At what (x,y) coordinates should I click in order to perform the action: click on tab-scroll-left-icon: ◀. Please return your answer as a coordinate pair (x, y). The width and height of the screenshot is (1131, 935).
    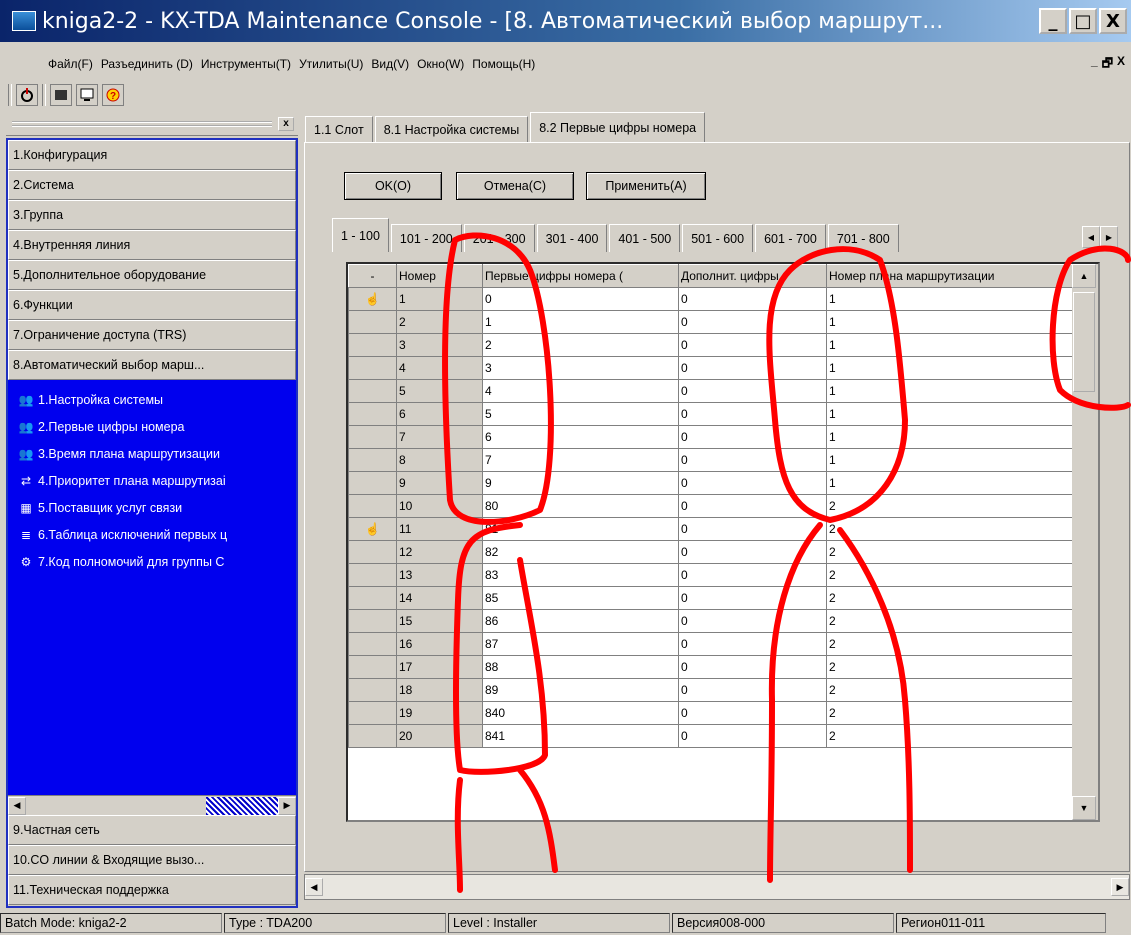
    Looking at the image, I should click on (1091, 237).